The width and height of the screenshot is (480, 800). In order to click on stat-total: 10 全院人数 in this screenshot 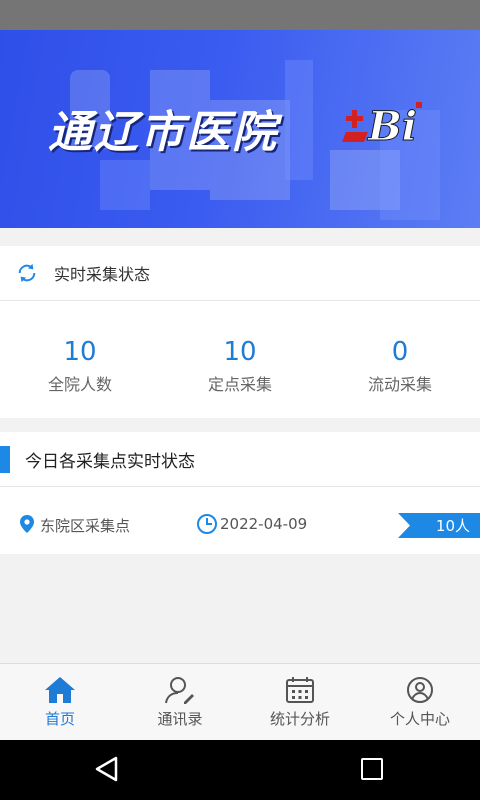, I will do `click(80, 359)`.